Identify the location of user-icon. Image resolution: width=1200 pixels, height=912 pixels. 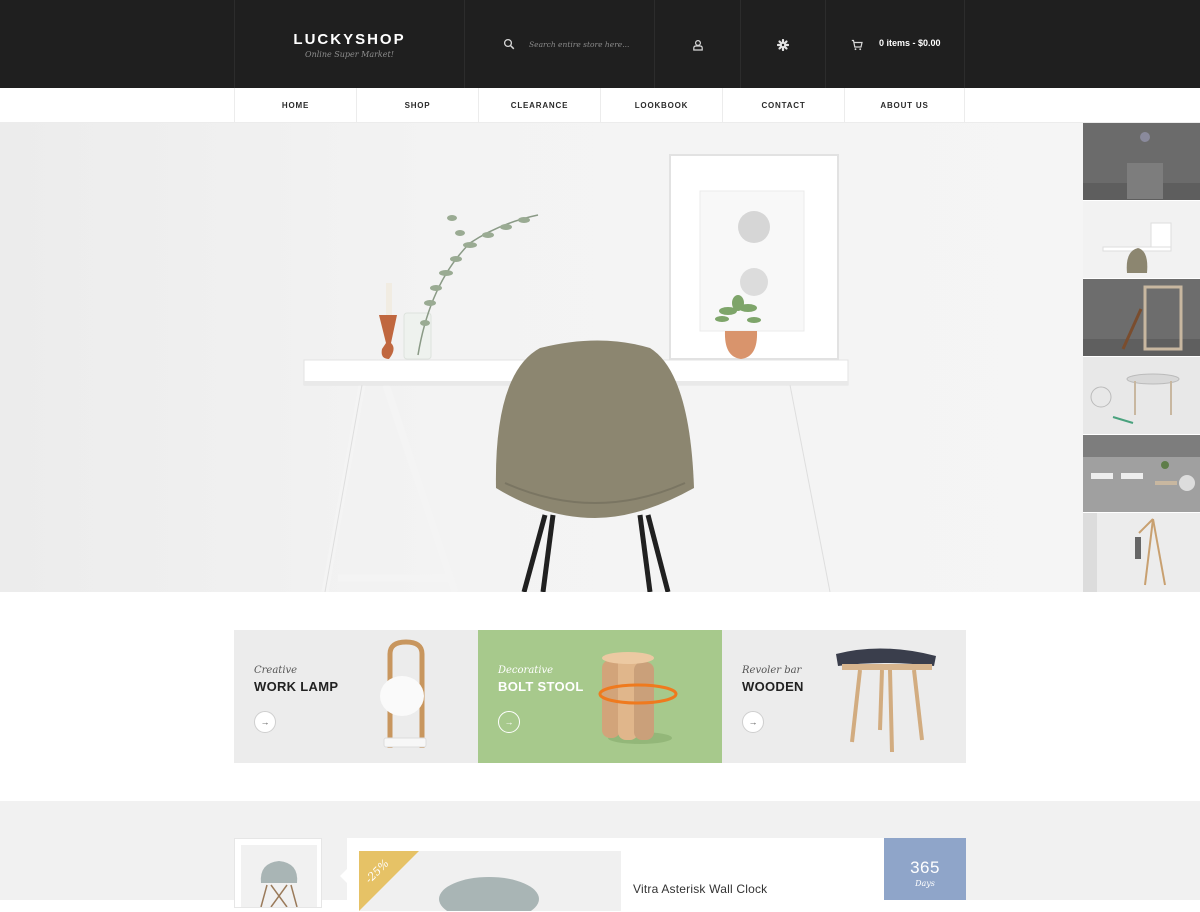
(698, 47).